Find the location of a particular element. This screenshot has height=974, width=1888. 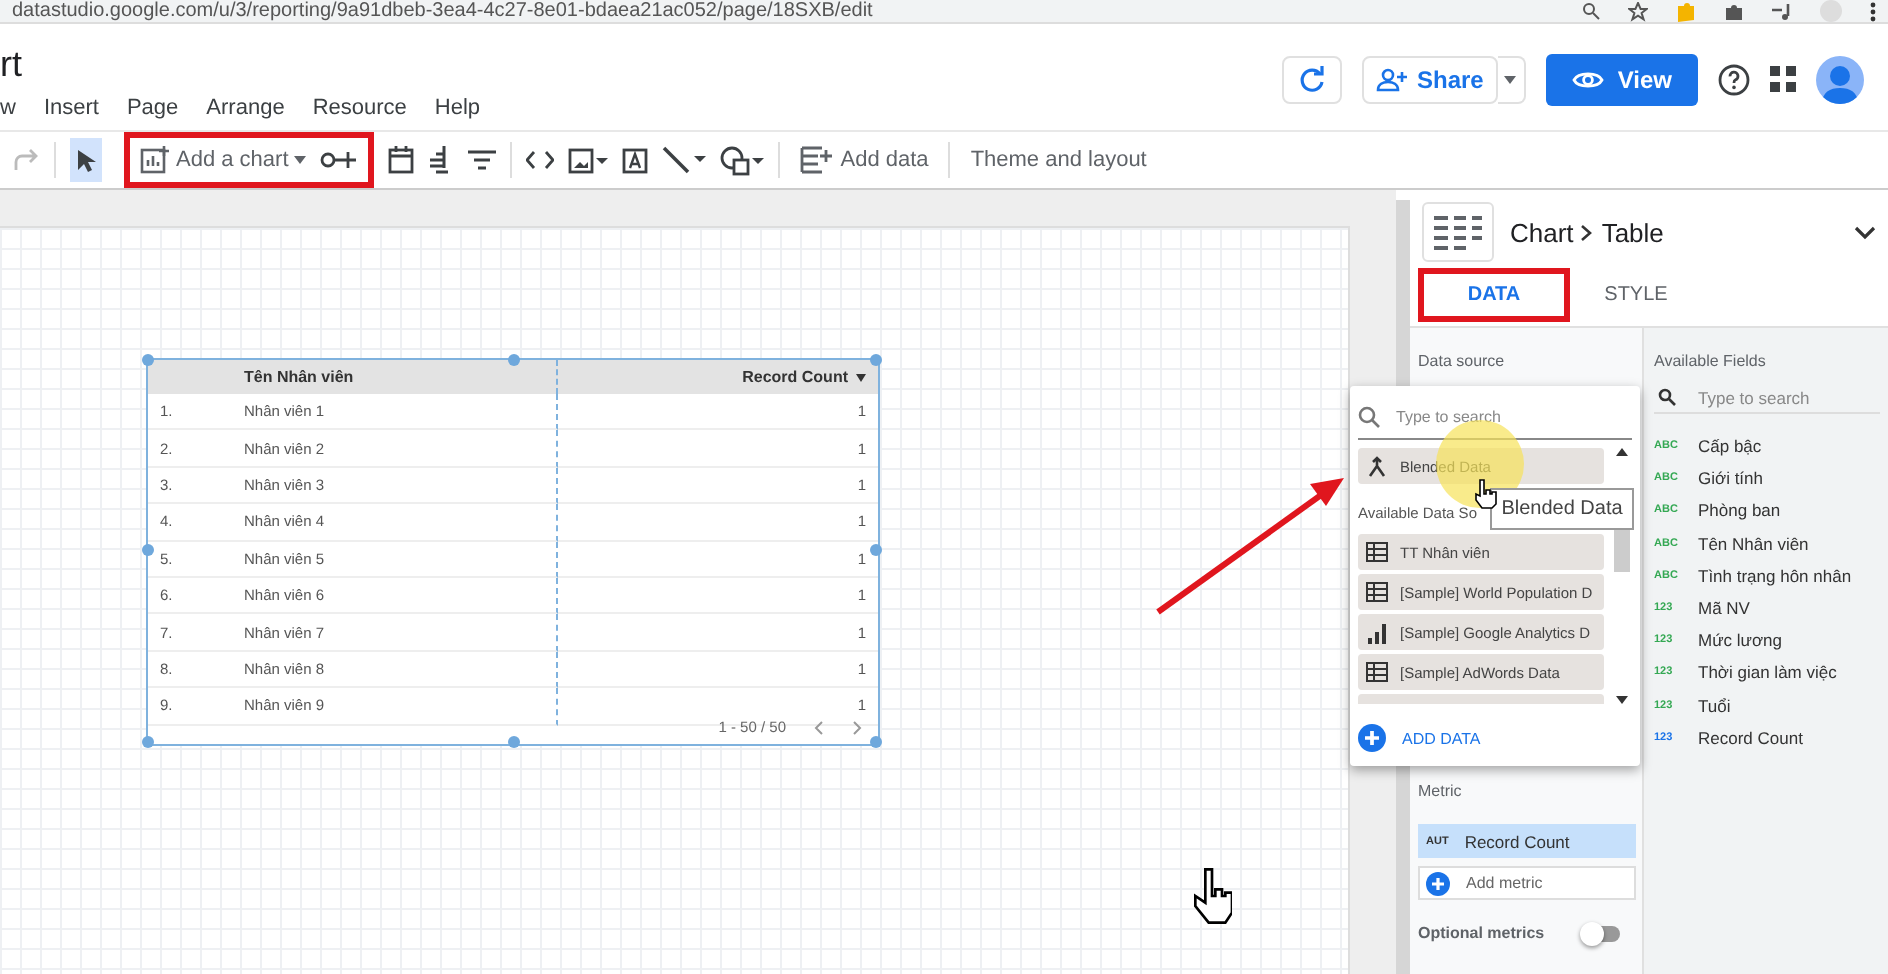

filter-icon is located at coordinates (482, 160).